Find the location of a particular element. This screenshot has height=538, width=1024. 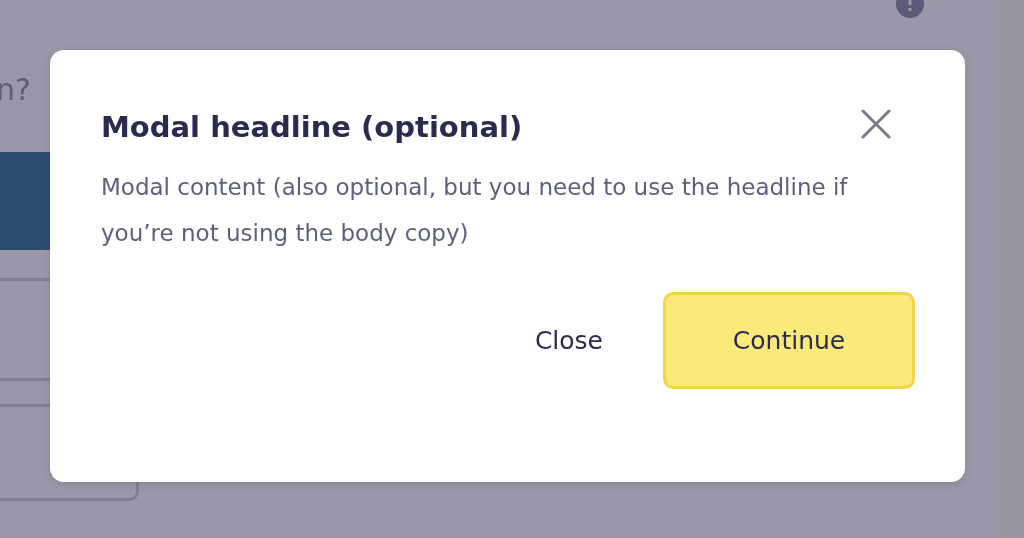

continue-button: Continue is located at coordinates (789, 340).